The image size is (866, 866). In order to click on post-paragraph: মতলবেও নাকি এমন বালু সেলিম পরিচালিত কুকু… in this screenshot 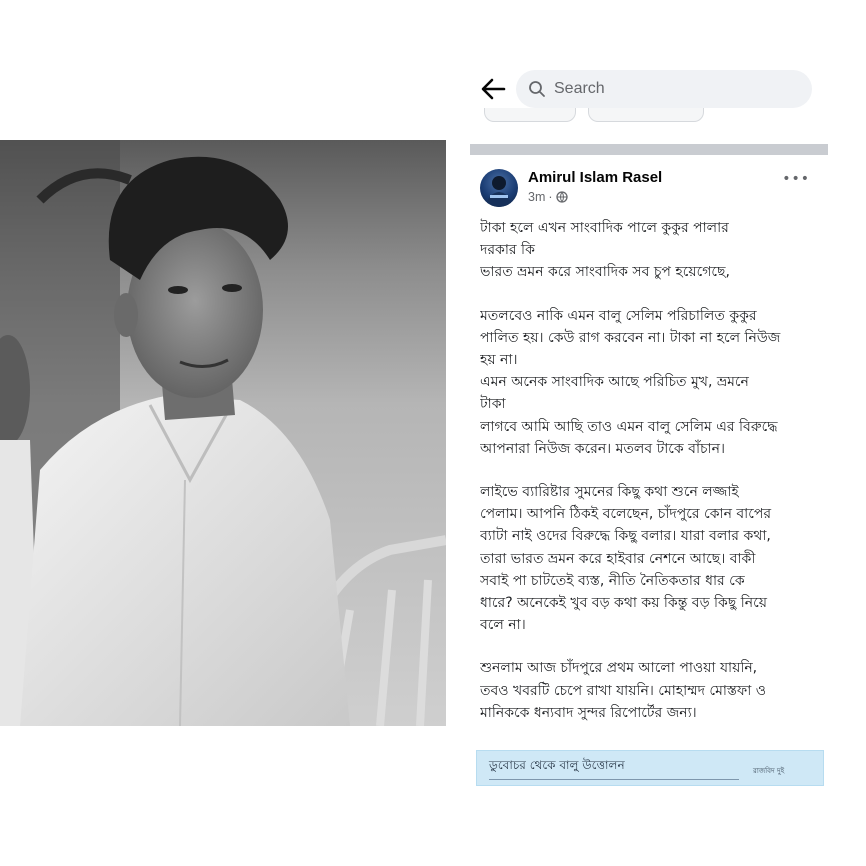, I will do `click(650, 382)`.